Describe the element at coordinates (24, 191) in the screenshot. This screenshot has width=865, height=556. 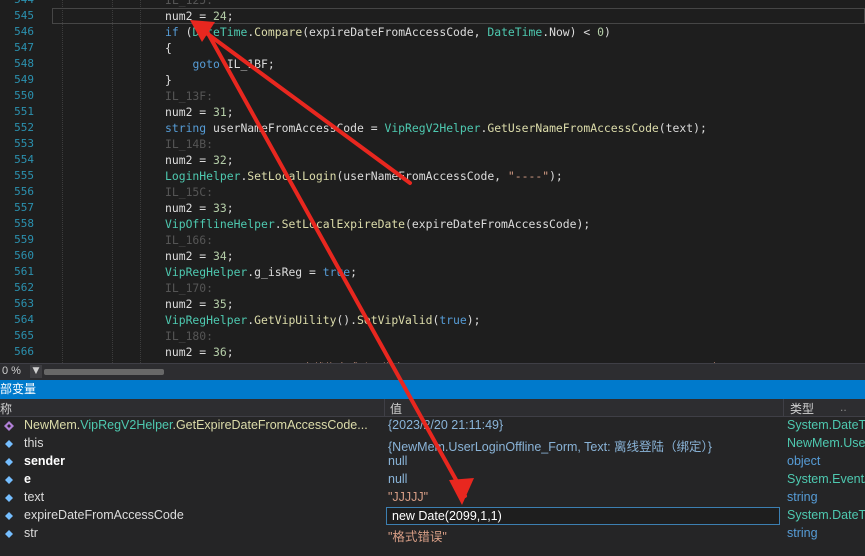
I see `line-number: 556` at that location.